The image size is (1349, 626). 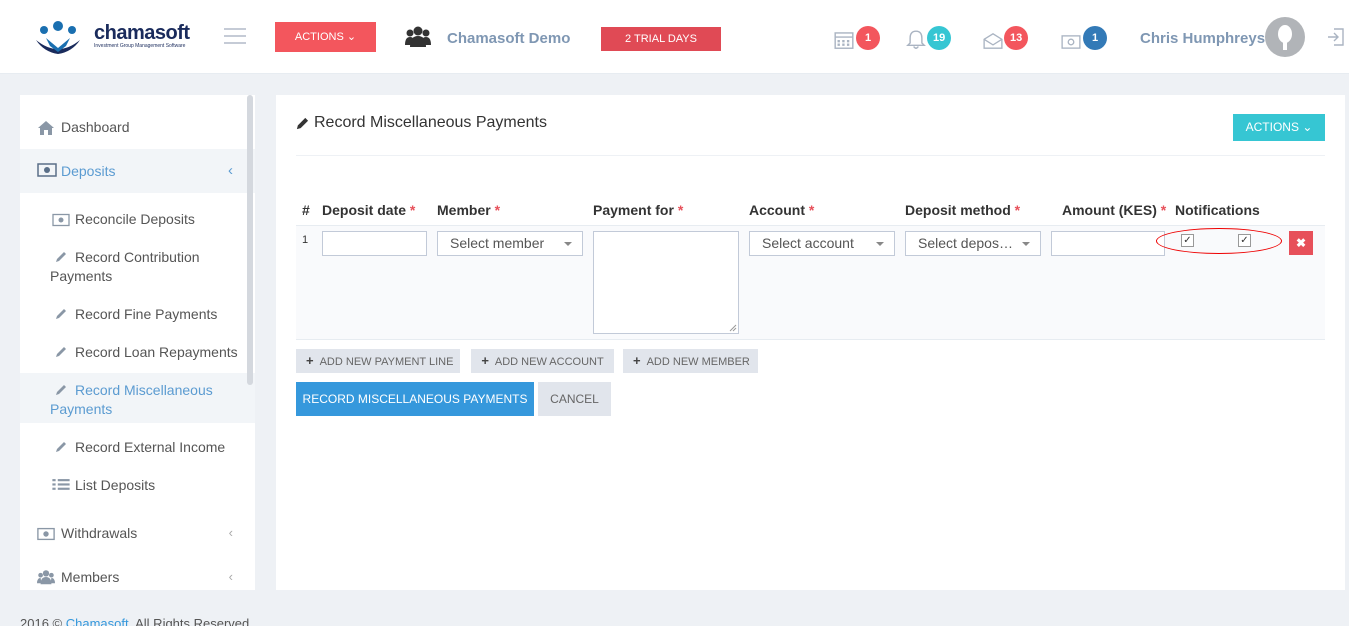 I want to click on sidebar-item-withdrawals: Withdrawals ‹, so click(x=137, y=535).